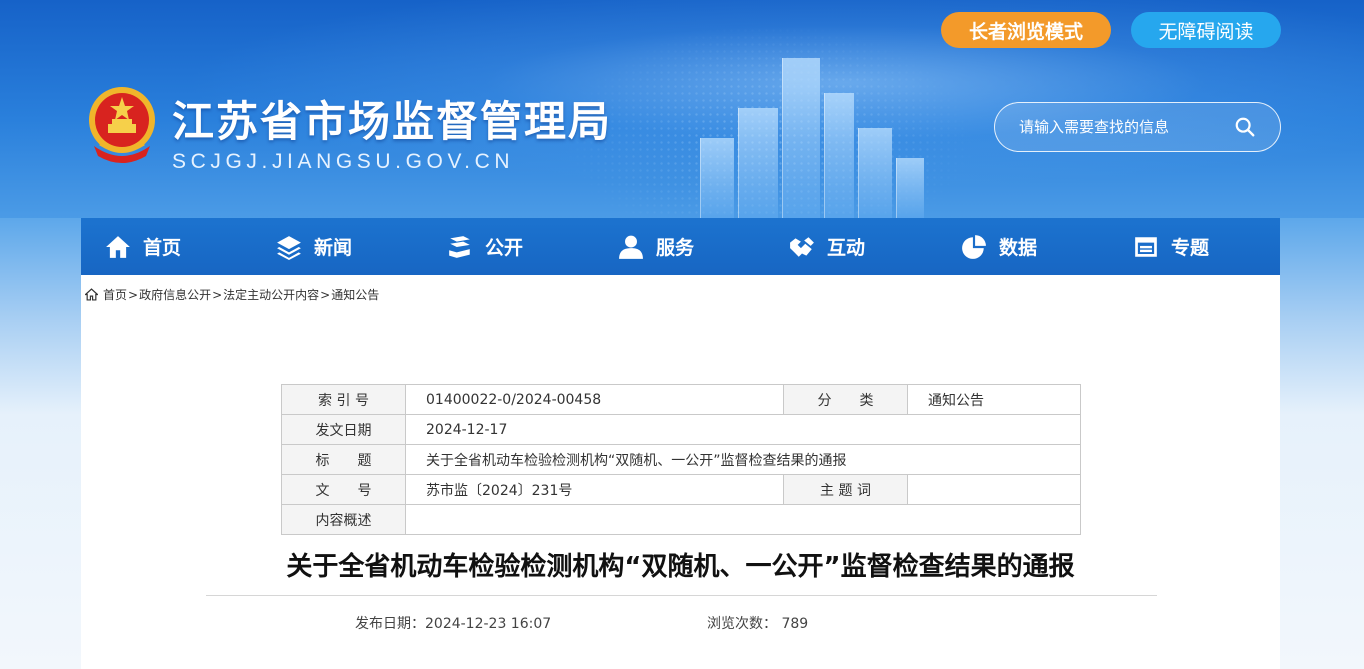  What do you see at coordinates (392, 121) in the screenshot?
I see `site-title: 江苏省市场监督管理局` at bounding box center [392, 121].